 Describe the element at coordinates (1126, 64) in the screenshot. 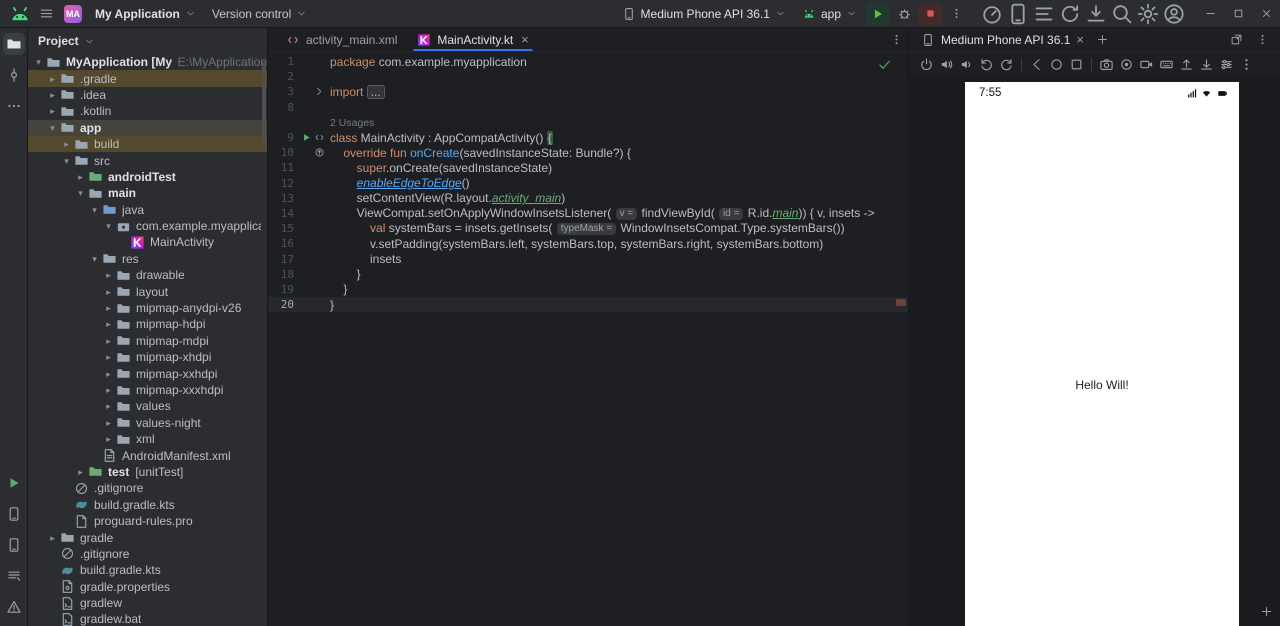

I see `virtual-scene-camera-icon` at that location.